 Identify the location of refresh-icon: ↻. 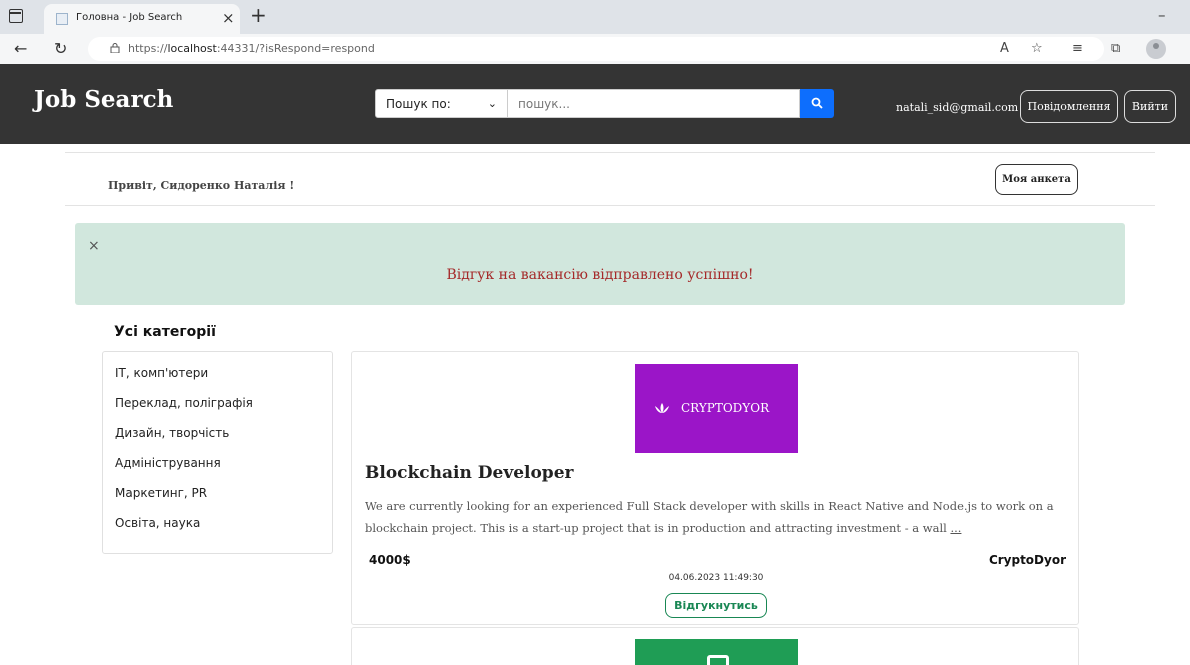
(60, 48).